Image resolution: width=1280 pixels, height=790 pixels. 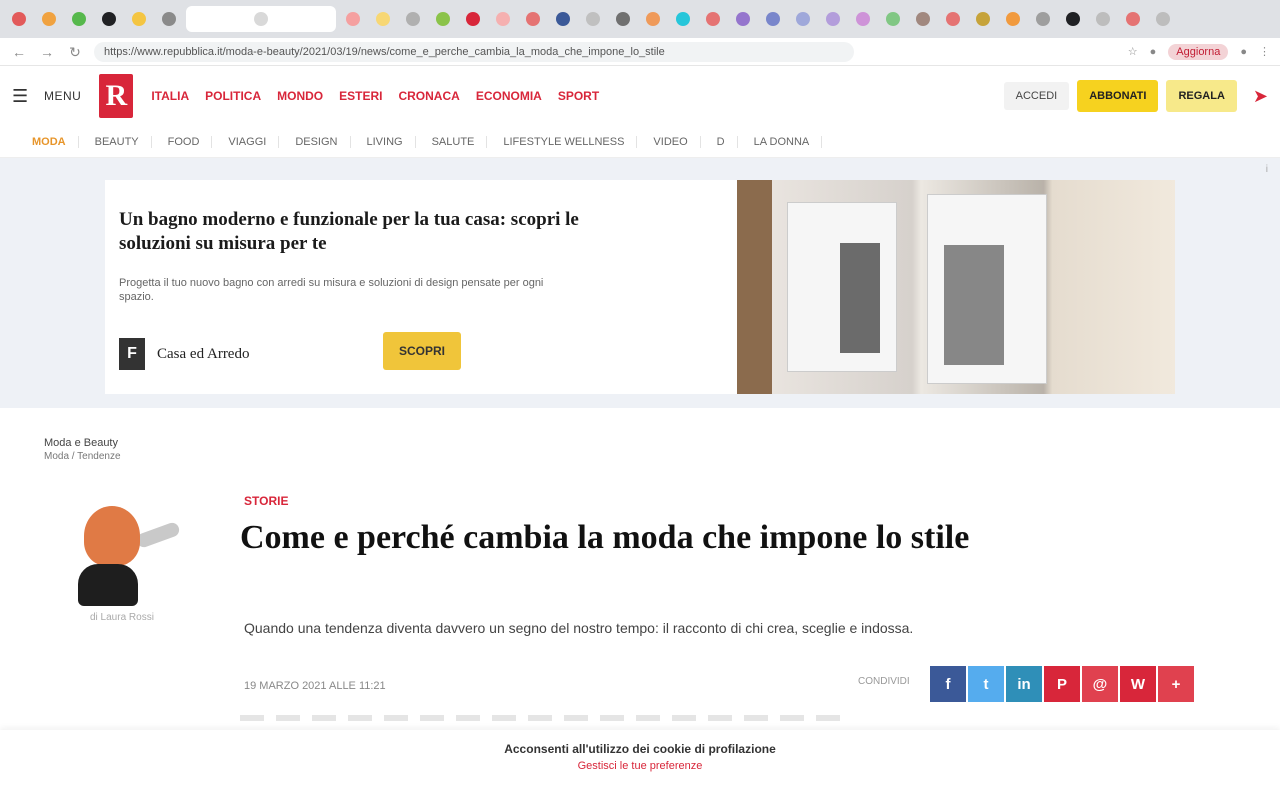 What do you see at coordinates (385, 141) in the screenshot?
I see `subnav-item: LIVING` at bounding box center [385, 141].